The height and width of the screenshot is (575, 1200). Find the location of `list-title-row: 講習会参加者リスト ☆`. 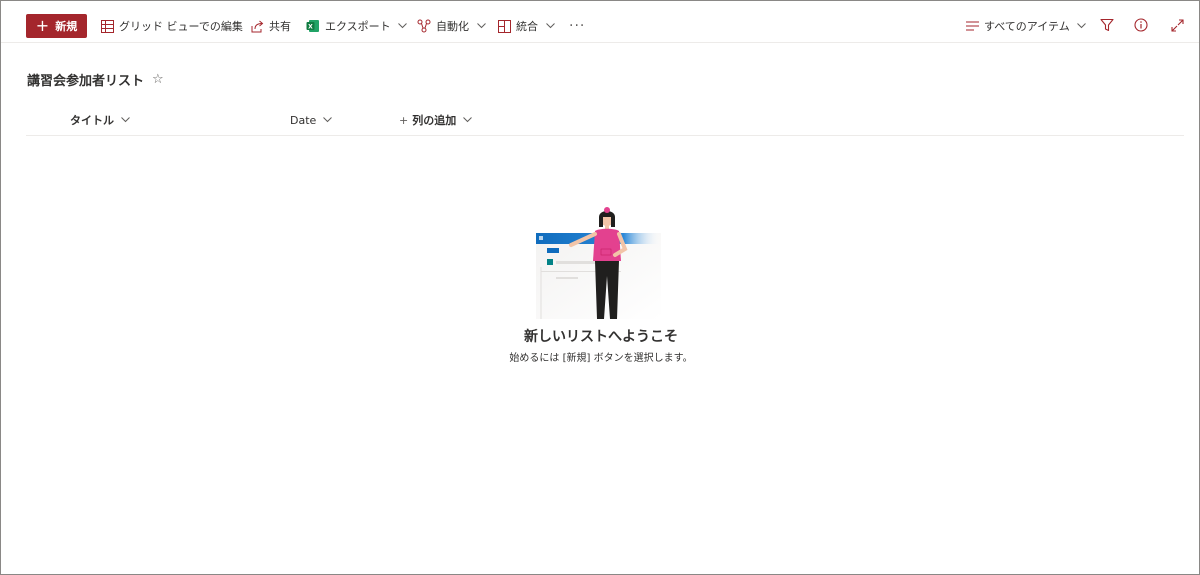

list-title-row: 講習会参加者リスト ☆ is located at coordinates (95, 79).